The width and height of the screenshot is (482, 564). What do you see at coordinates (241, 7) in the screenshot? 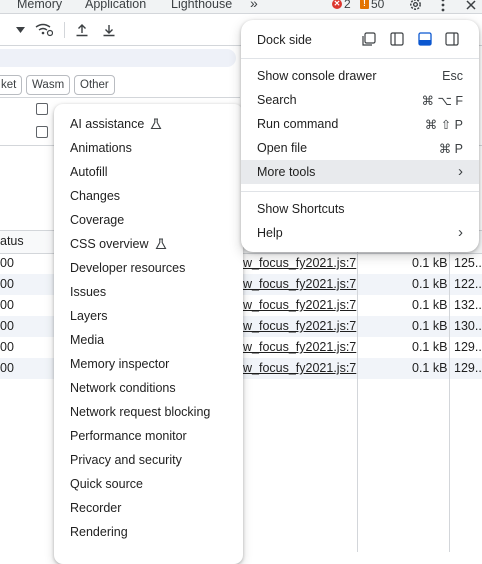
I see `devtools-tab-bar: Memory Application Lighthouse » ✕ 2 ! 50` at bounding box center [241, 7].